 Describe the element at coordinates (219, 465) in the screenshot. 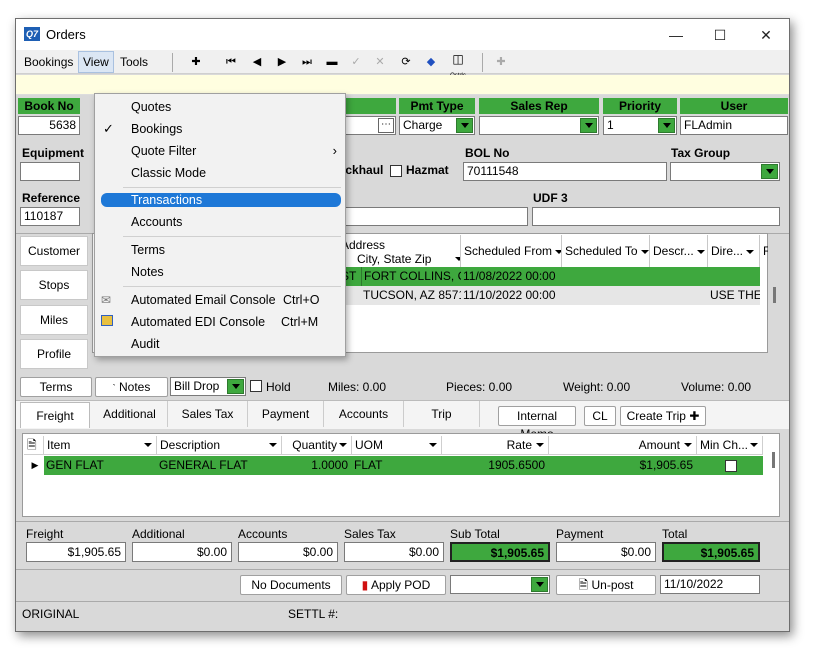

I see `freight-description: GENERAL FLAT` at that location.